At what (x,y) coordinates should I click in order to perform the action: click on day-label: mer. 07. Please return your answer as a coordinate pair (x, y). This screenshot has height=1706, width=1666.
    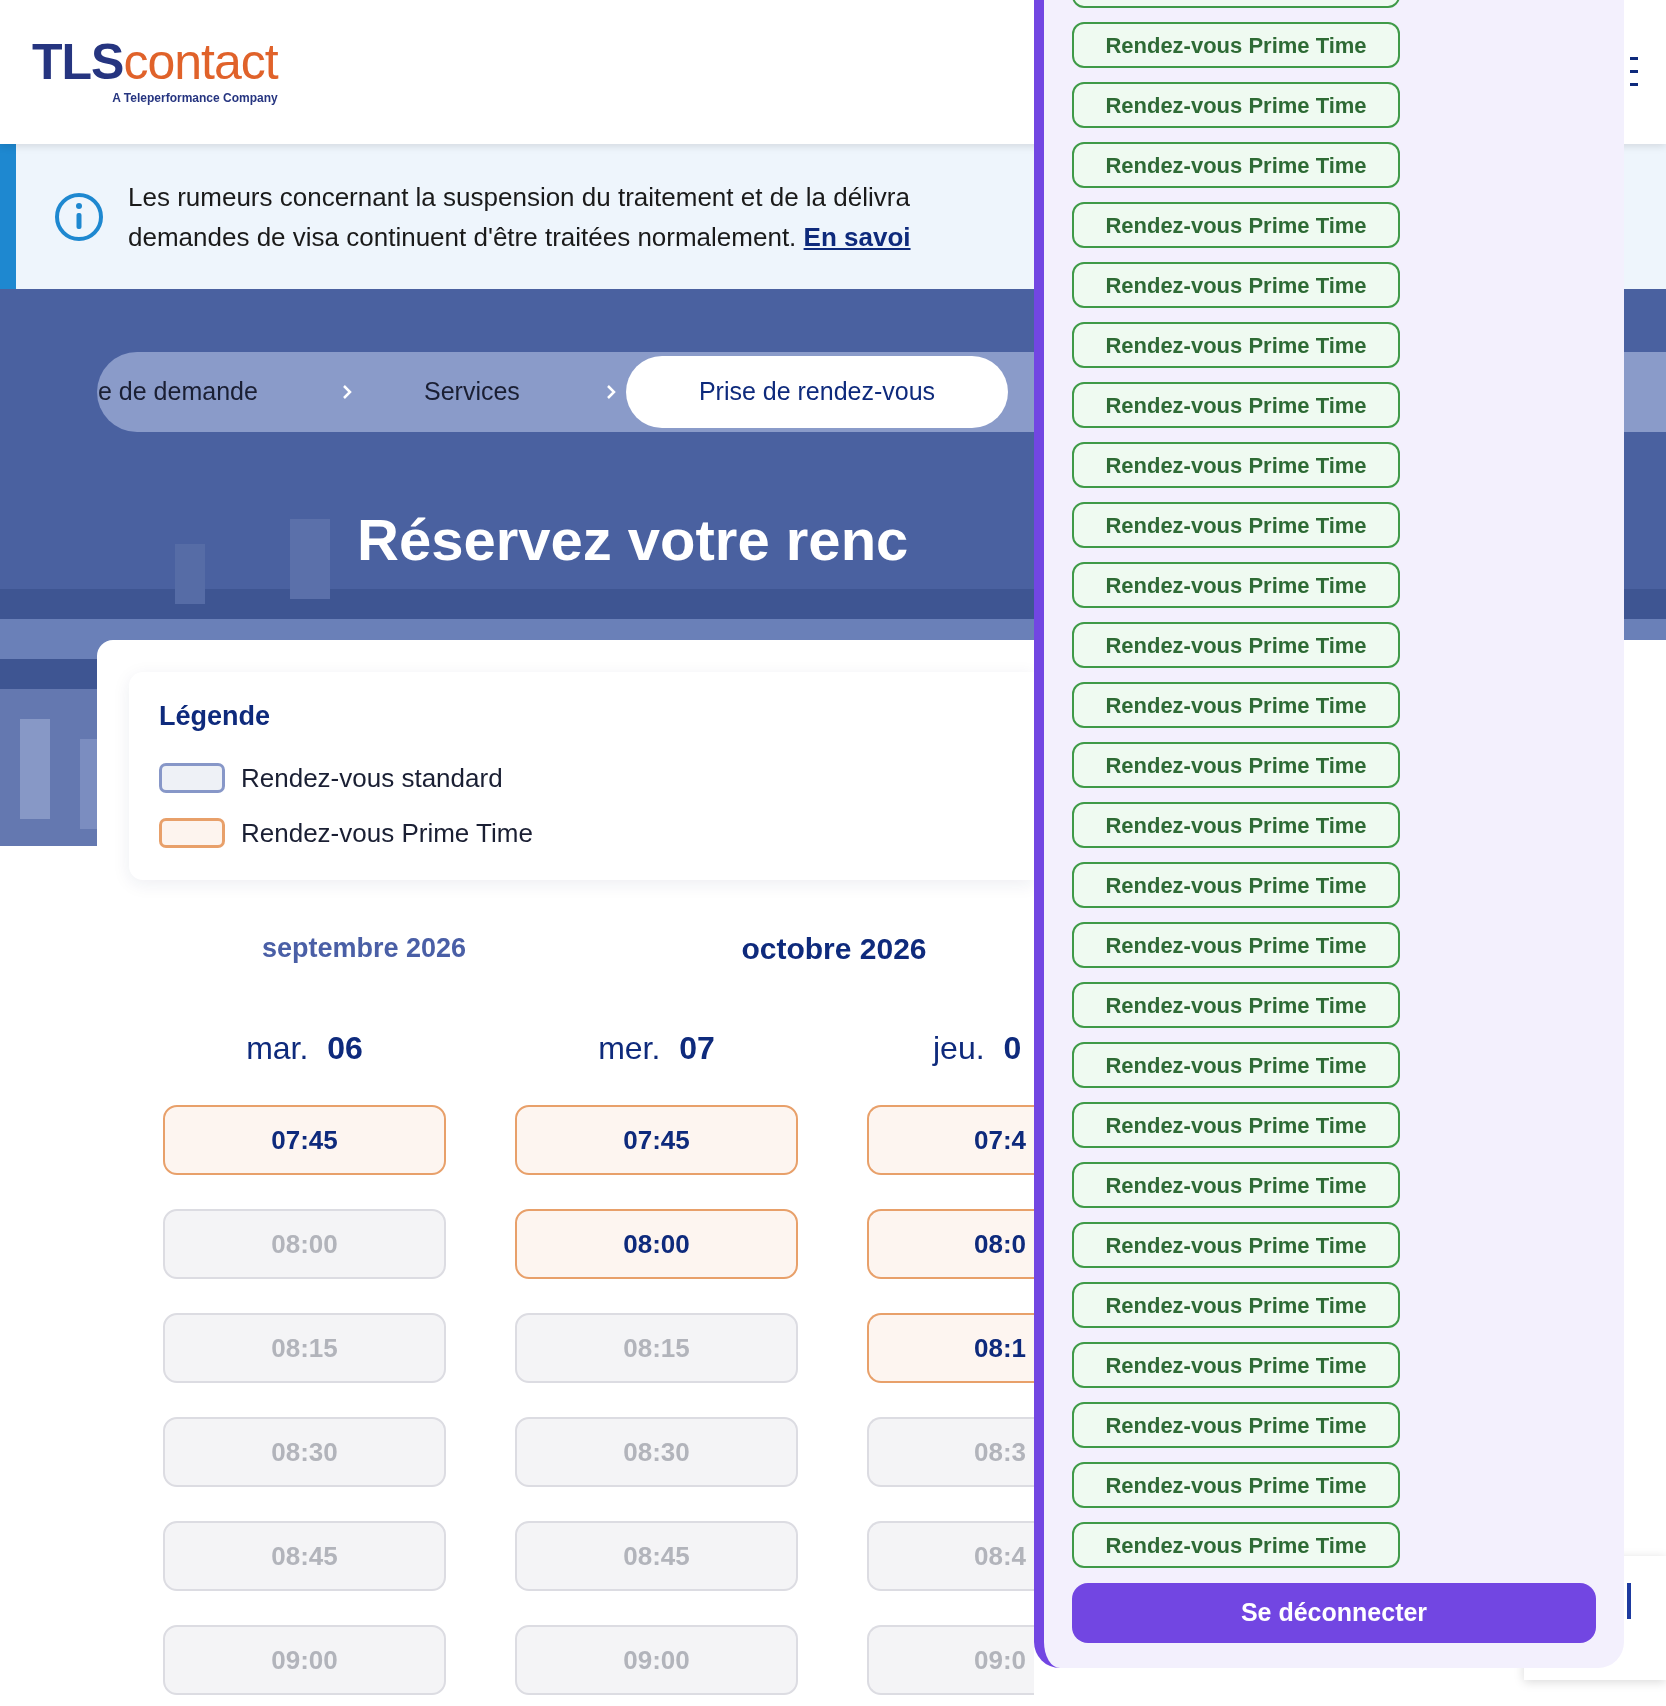
    Looking at the image, I should click on (656, 1048).